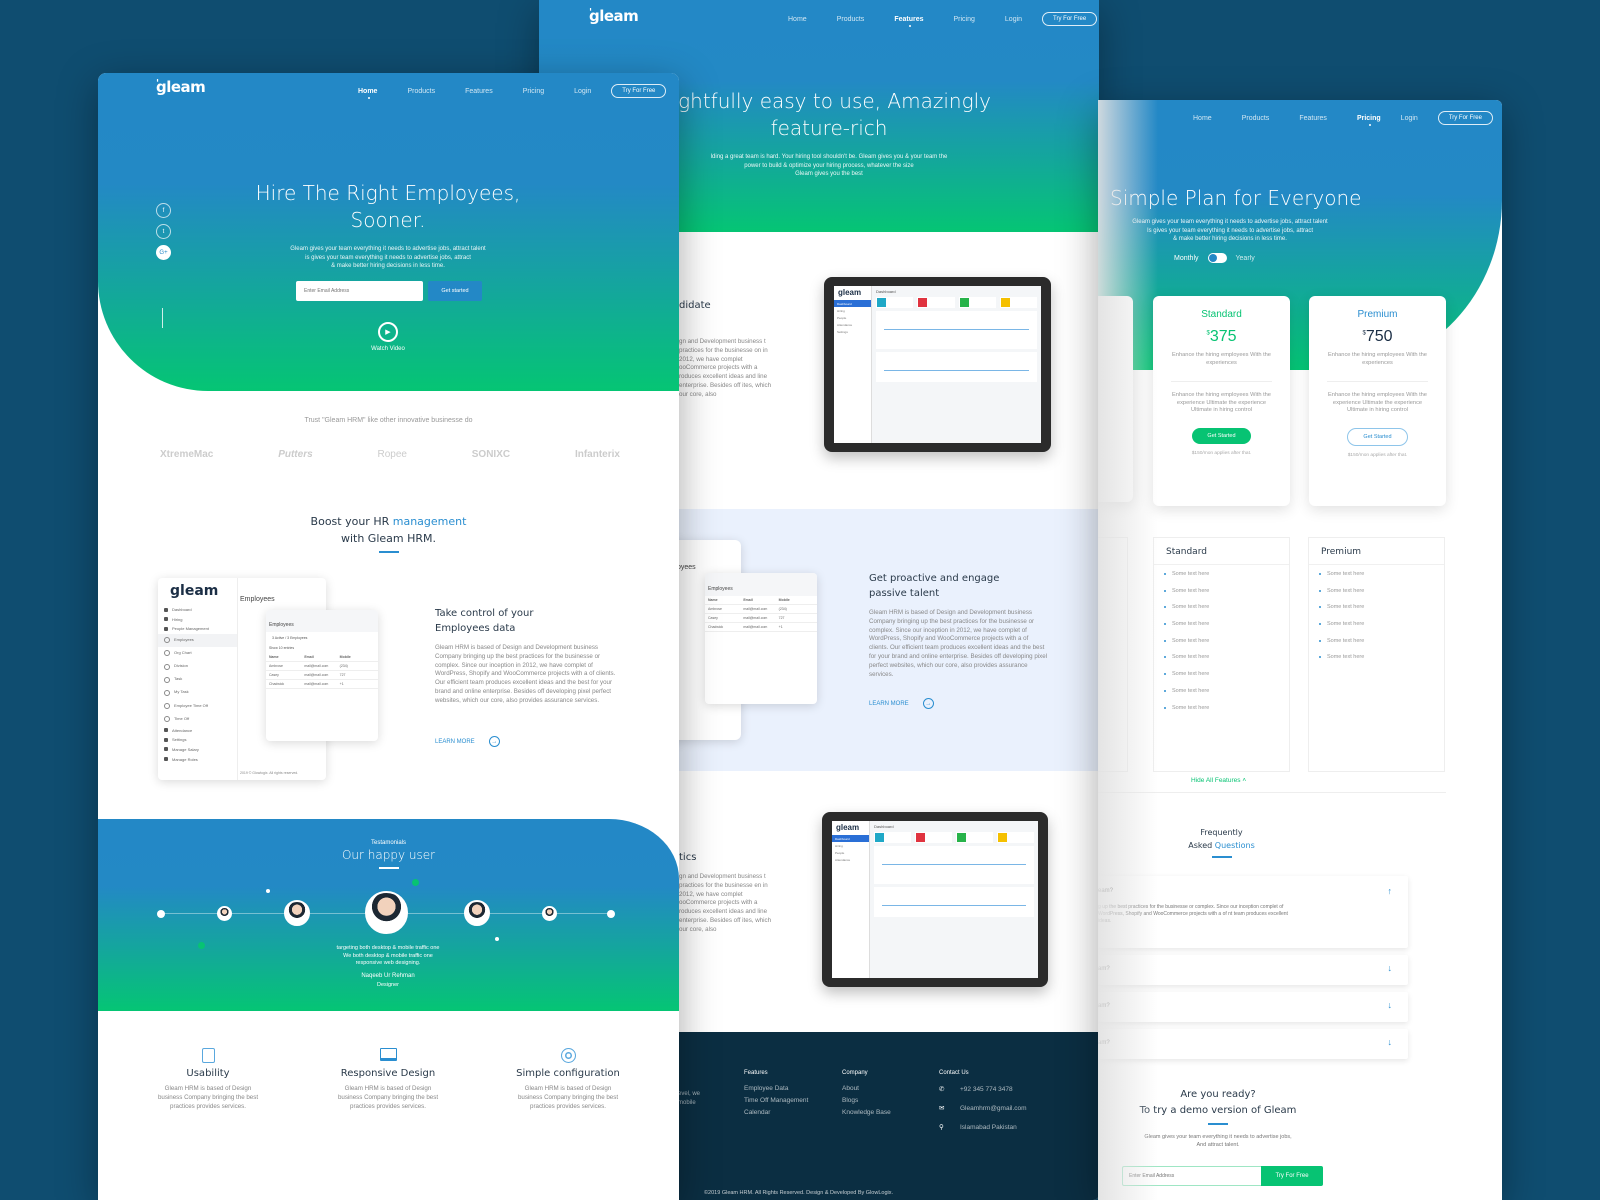 The height and width of the screenshot is (1200, 1600). I want to click on get-started-button: Get started, so click(455, 291).